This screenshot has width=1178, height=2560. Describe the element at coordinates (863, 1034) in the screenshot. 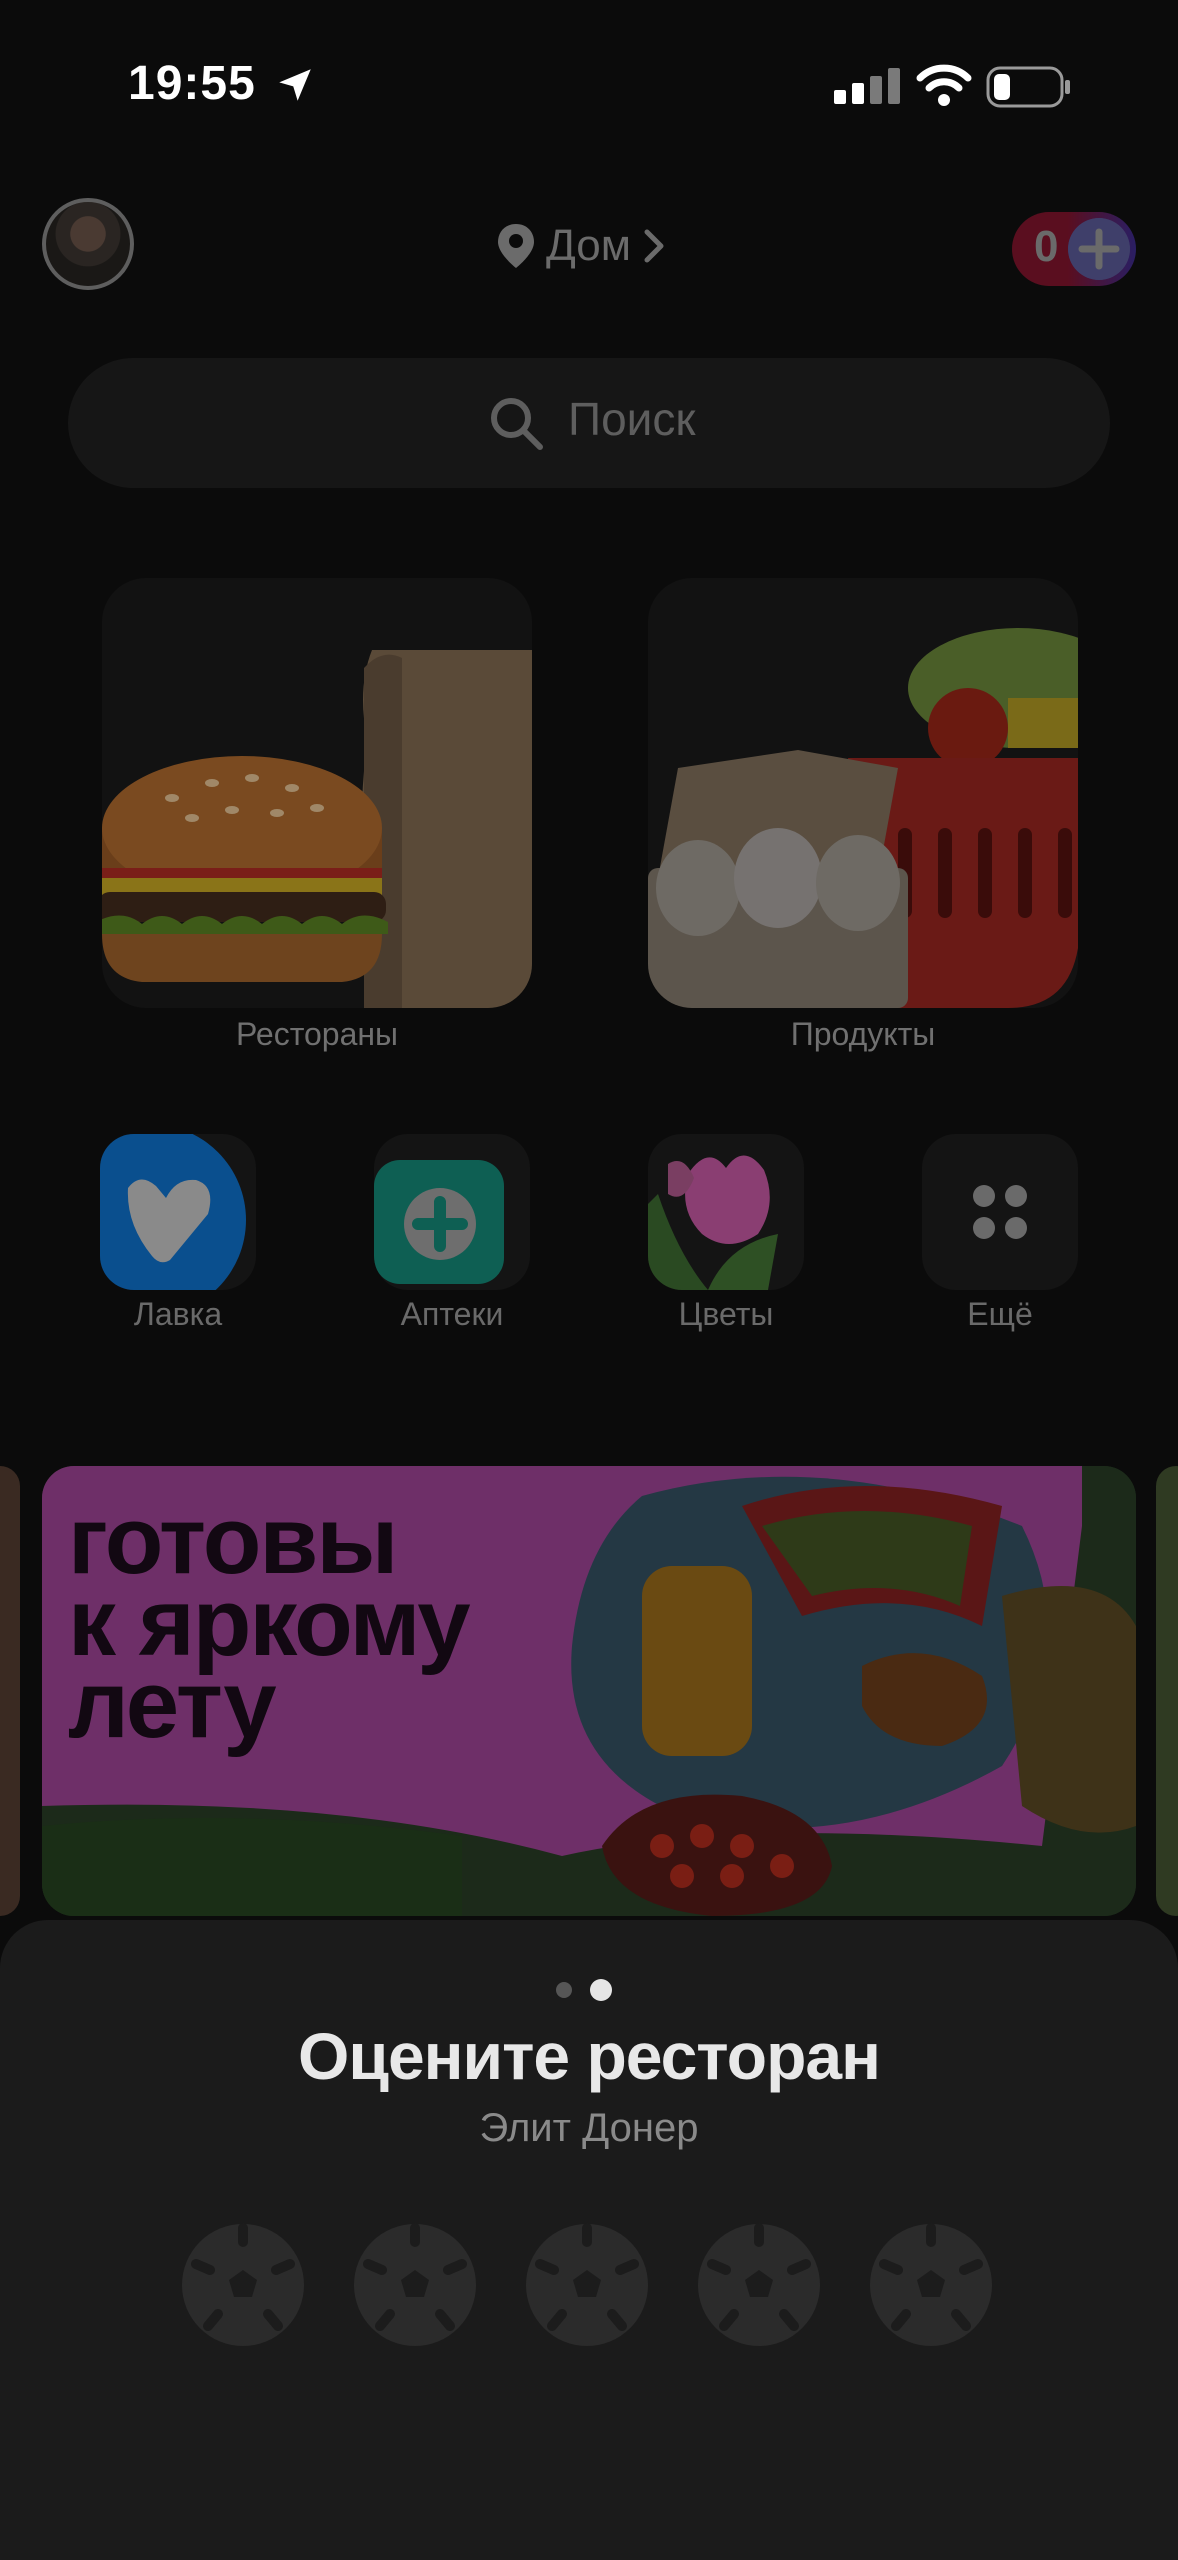

I see `category-label: Продукты` at that location.